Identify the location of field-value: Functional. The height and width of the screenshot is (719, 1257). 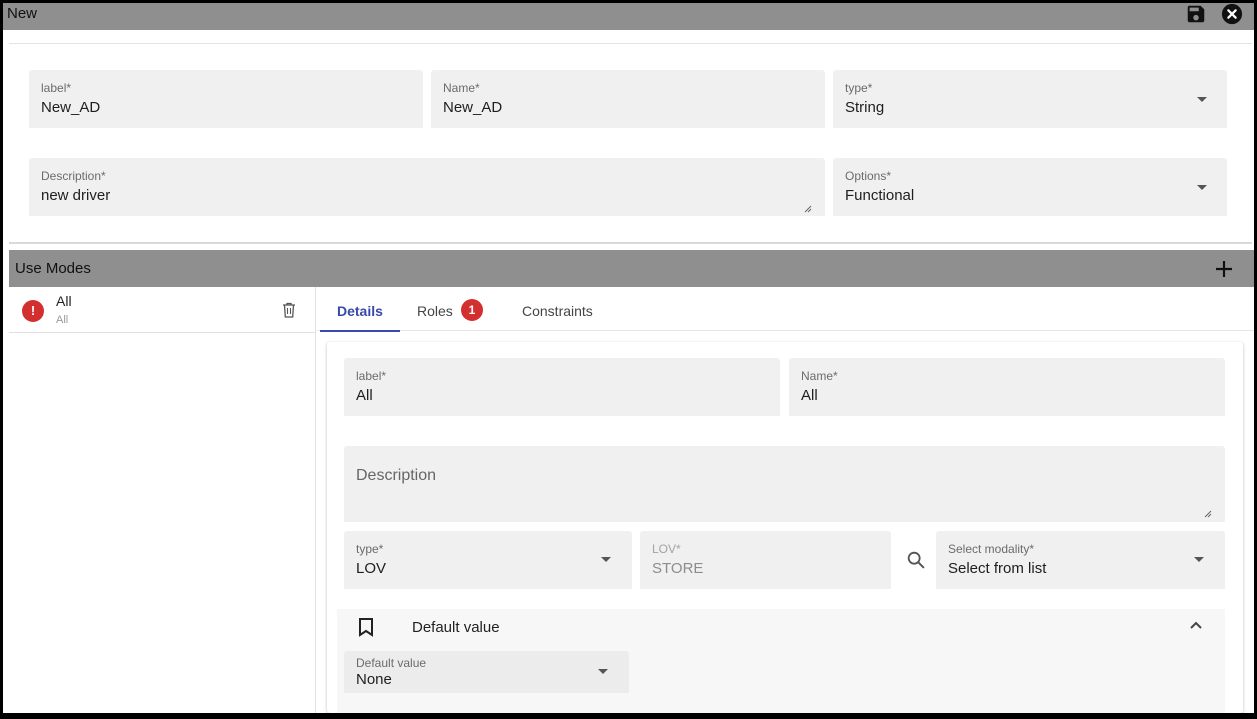
(880, 195).